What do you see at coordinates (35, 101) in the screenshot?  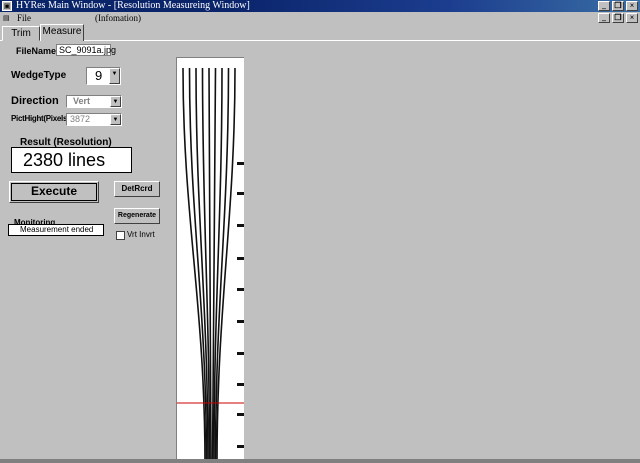 I see `direction-label: Direction` at bounding box center [35, 101].